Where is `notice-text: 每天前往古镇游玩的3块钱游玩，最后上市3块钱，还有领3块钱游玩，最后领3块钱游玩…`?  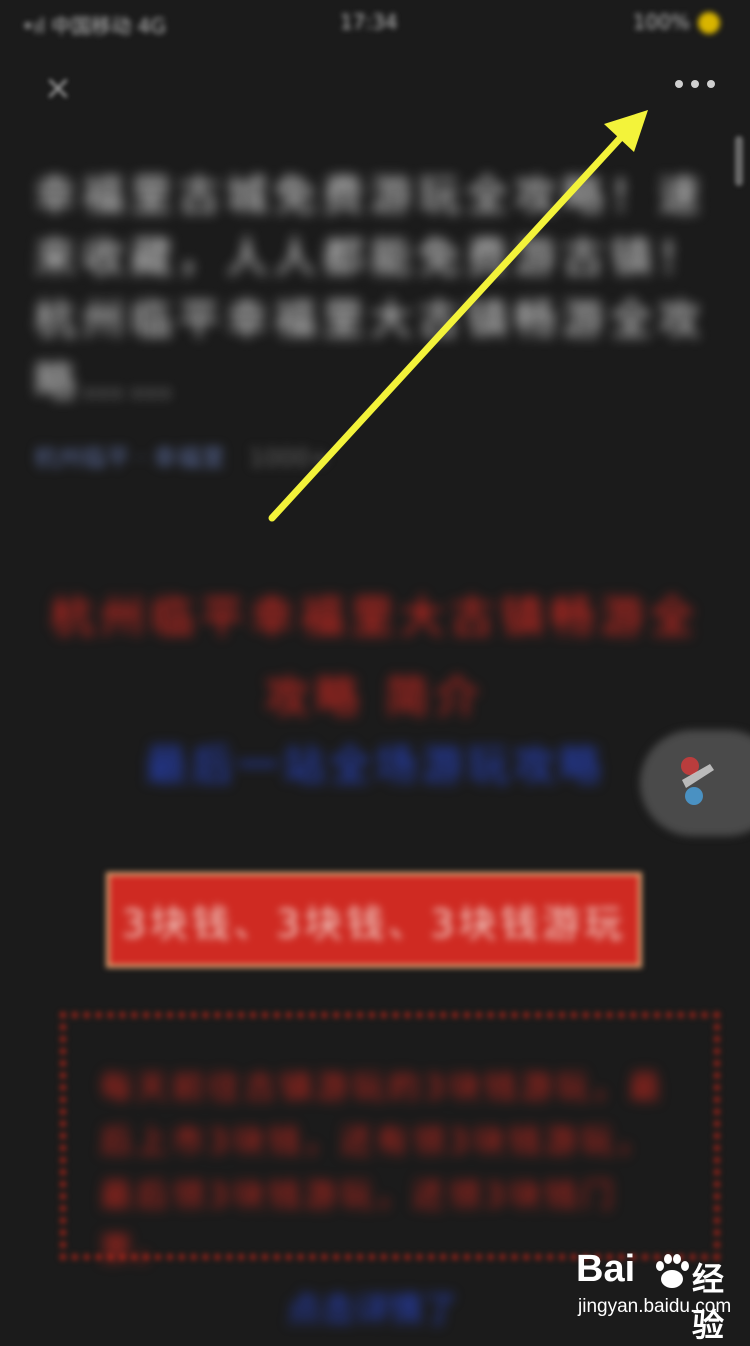 notice-text: 每天前往古镇游玩的3块钱游玩，最后上市3块钱，还有领3块钱游玩，最后领3块钱游玩… is located at coordinates (382, 1168).